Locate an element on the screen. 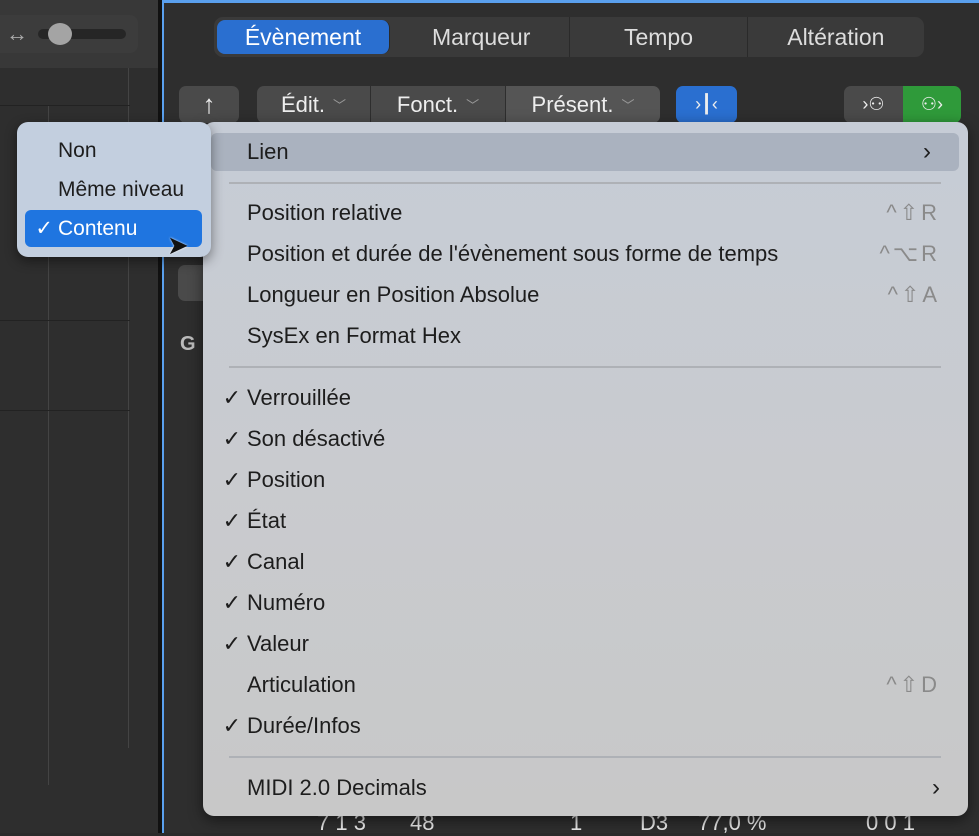 This screenshot has height=836, width=979. menu-item-label: MIDI 2.0 Decimals is located at coordinates (337, 787).